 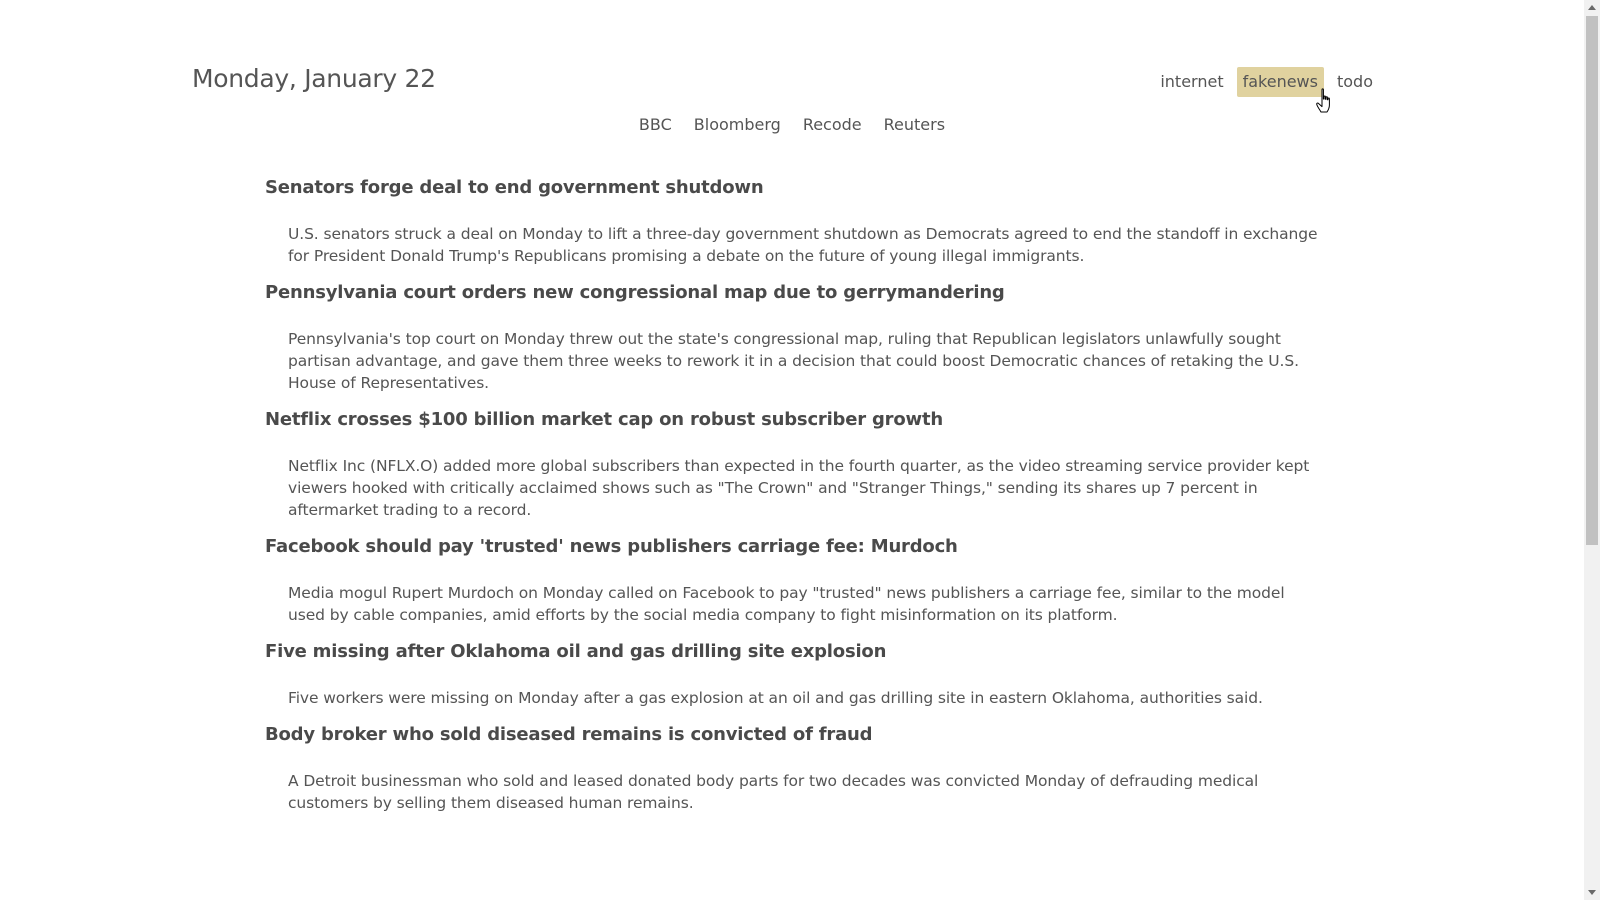 I want to click on top-nav: internet fakenews todo, so click(x=1266, y=82).